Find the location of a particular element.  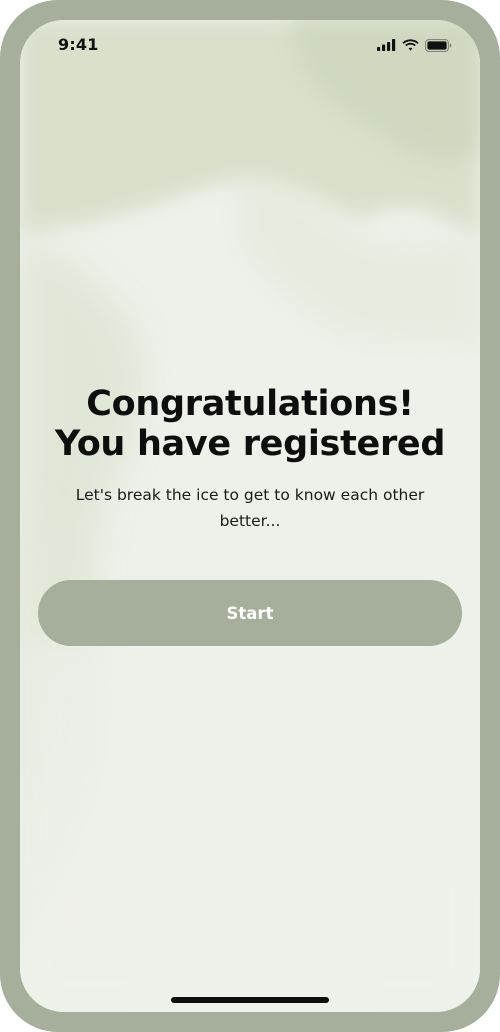

status-time: 9:41 is located at coordinates (78, 44).